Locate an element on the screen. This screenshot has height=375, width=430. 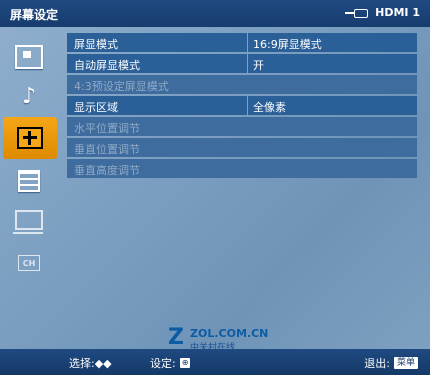
title-bar: 屏幕设定 HDMI 1 is located at coordinates (215, 13).